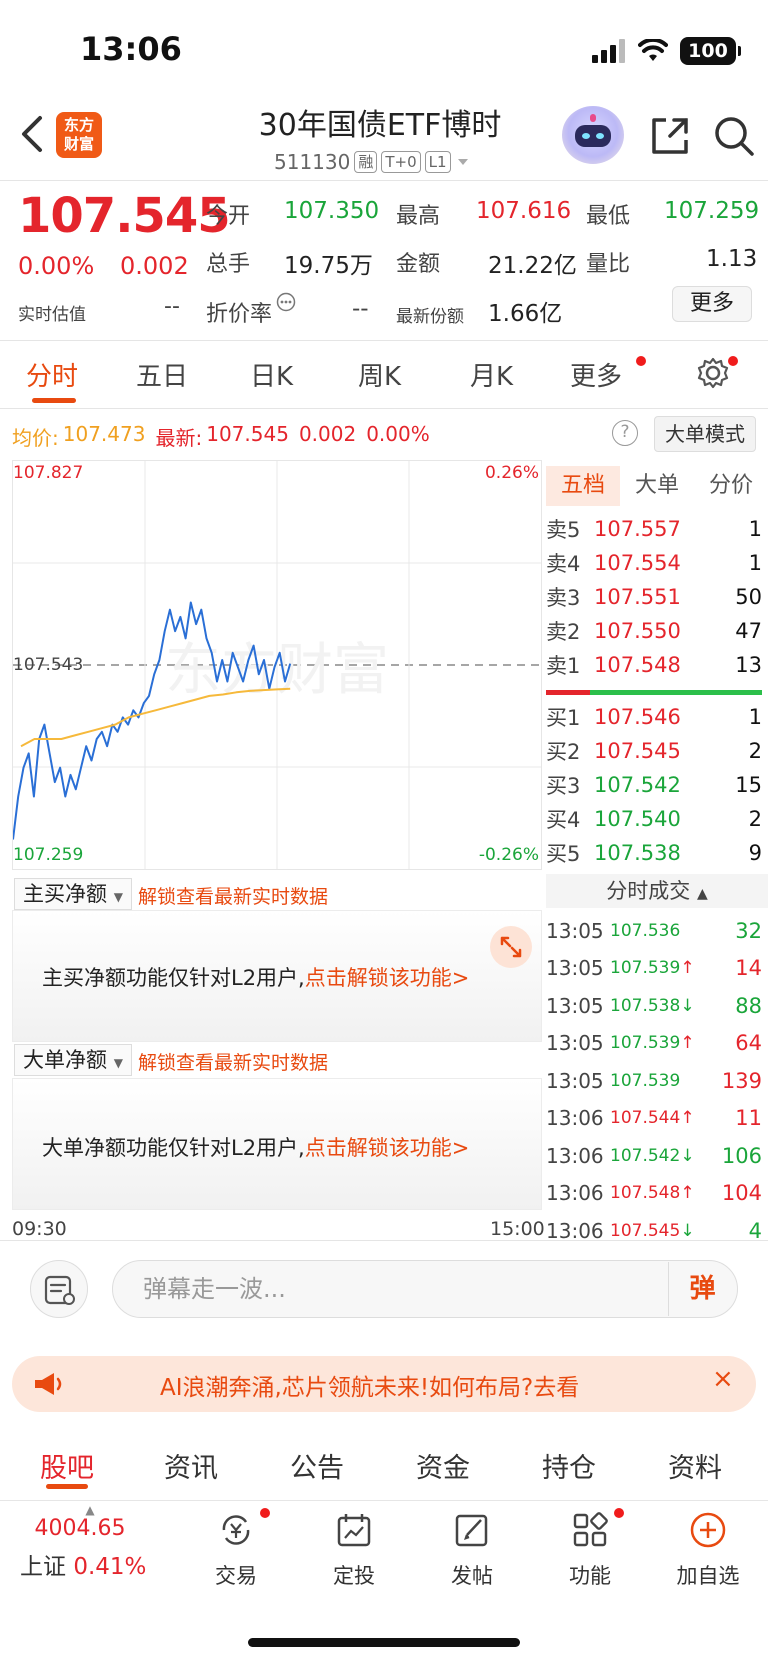 The image size is (768, 1663). Describe the element at coordinates (625, 433) in the screenshot. I see `help-icon: ?` at that location.